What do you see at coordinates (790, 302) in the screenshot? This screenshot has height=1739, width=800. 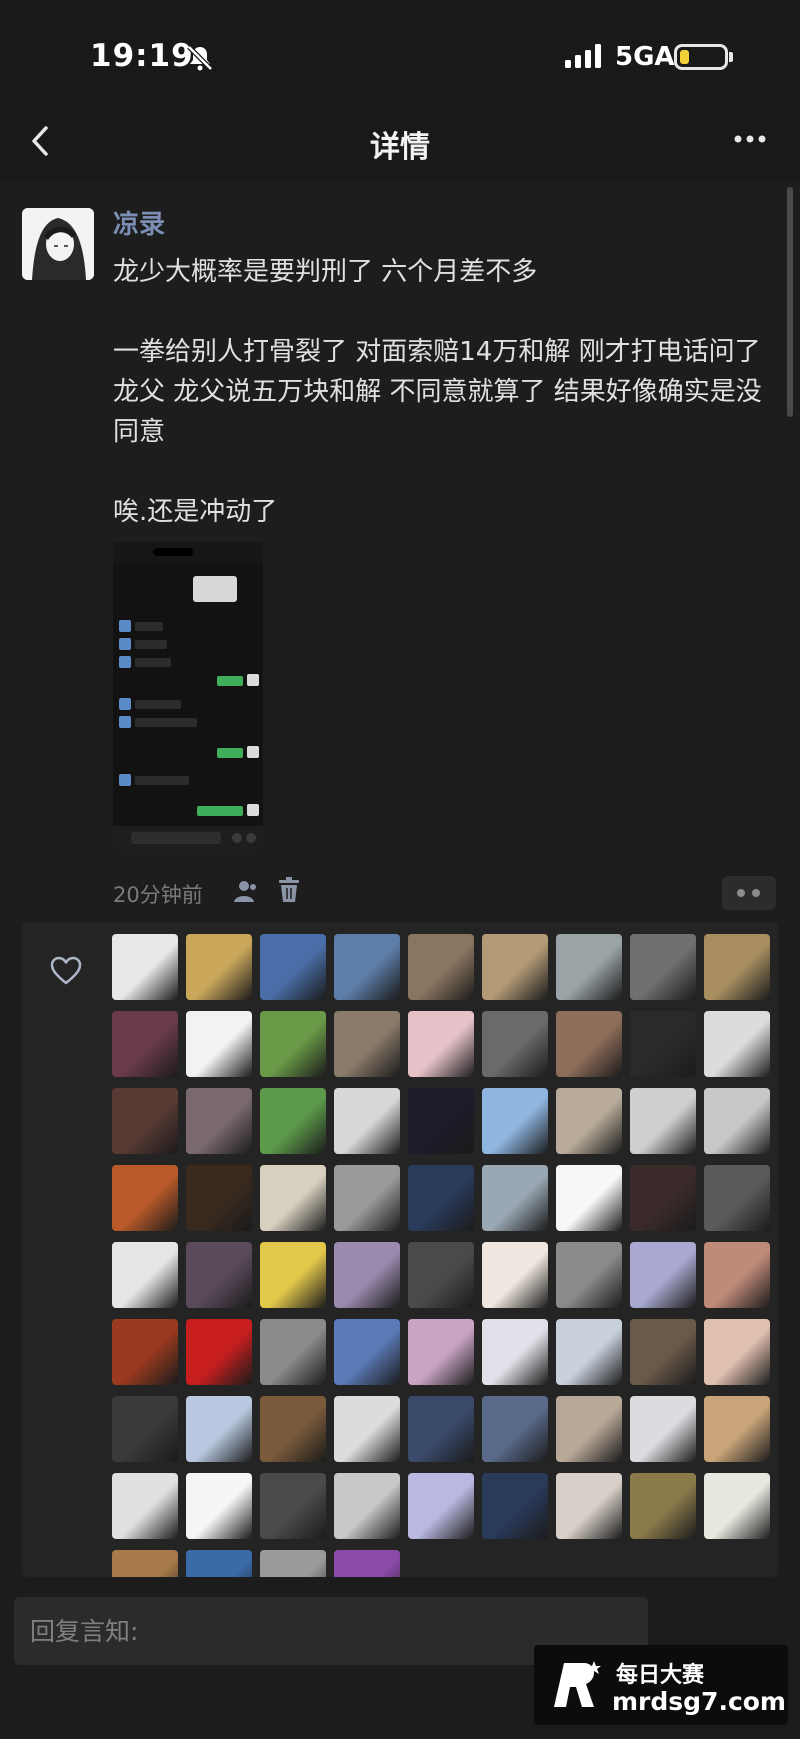 I see `scrollbar` at bounding box center [790, 302].